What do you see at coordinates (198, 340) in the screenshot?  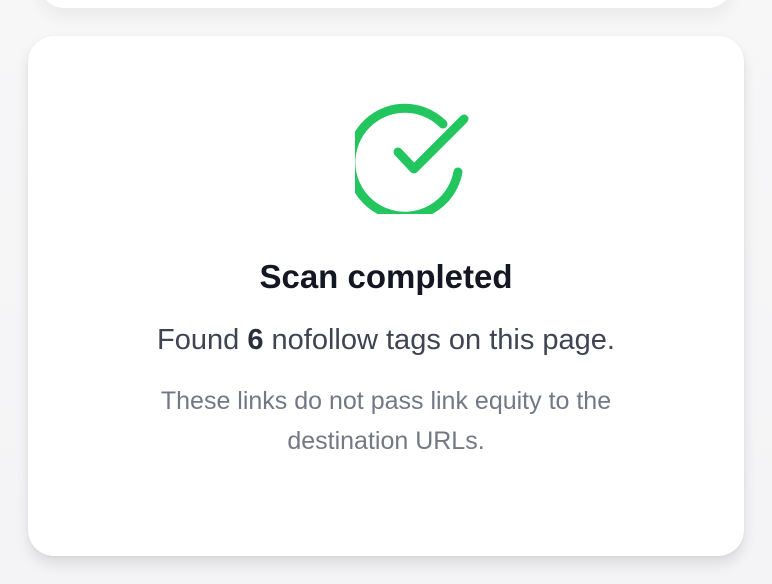 I see `result-prefix: Found` at bounding box center [198, 340].